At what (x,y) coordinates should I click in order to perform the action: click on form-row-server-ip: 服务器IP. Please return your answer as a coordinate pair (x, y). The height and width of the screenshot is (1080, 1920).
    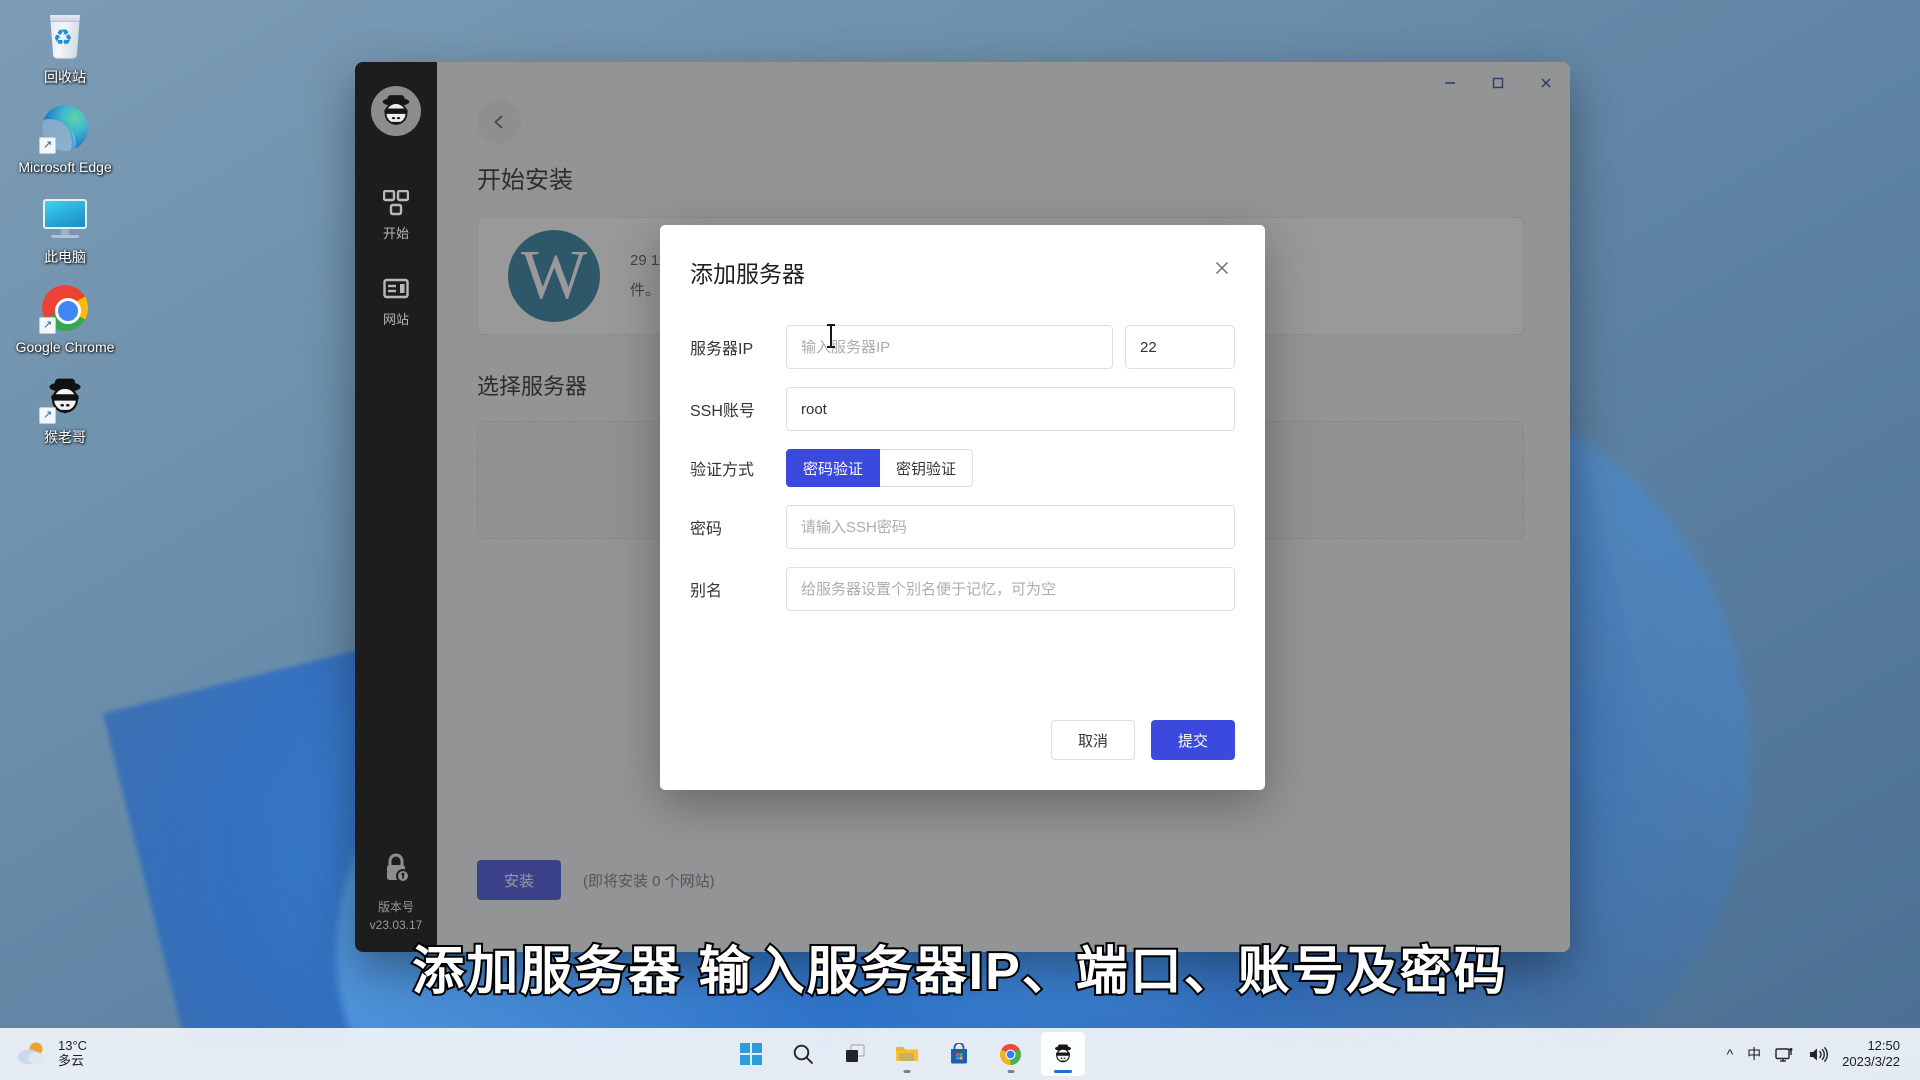
    Looking at the image, I should click on (962, 347).